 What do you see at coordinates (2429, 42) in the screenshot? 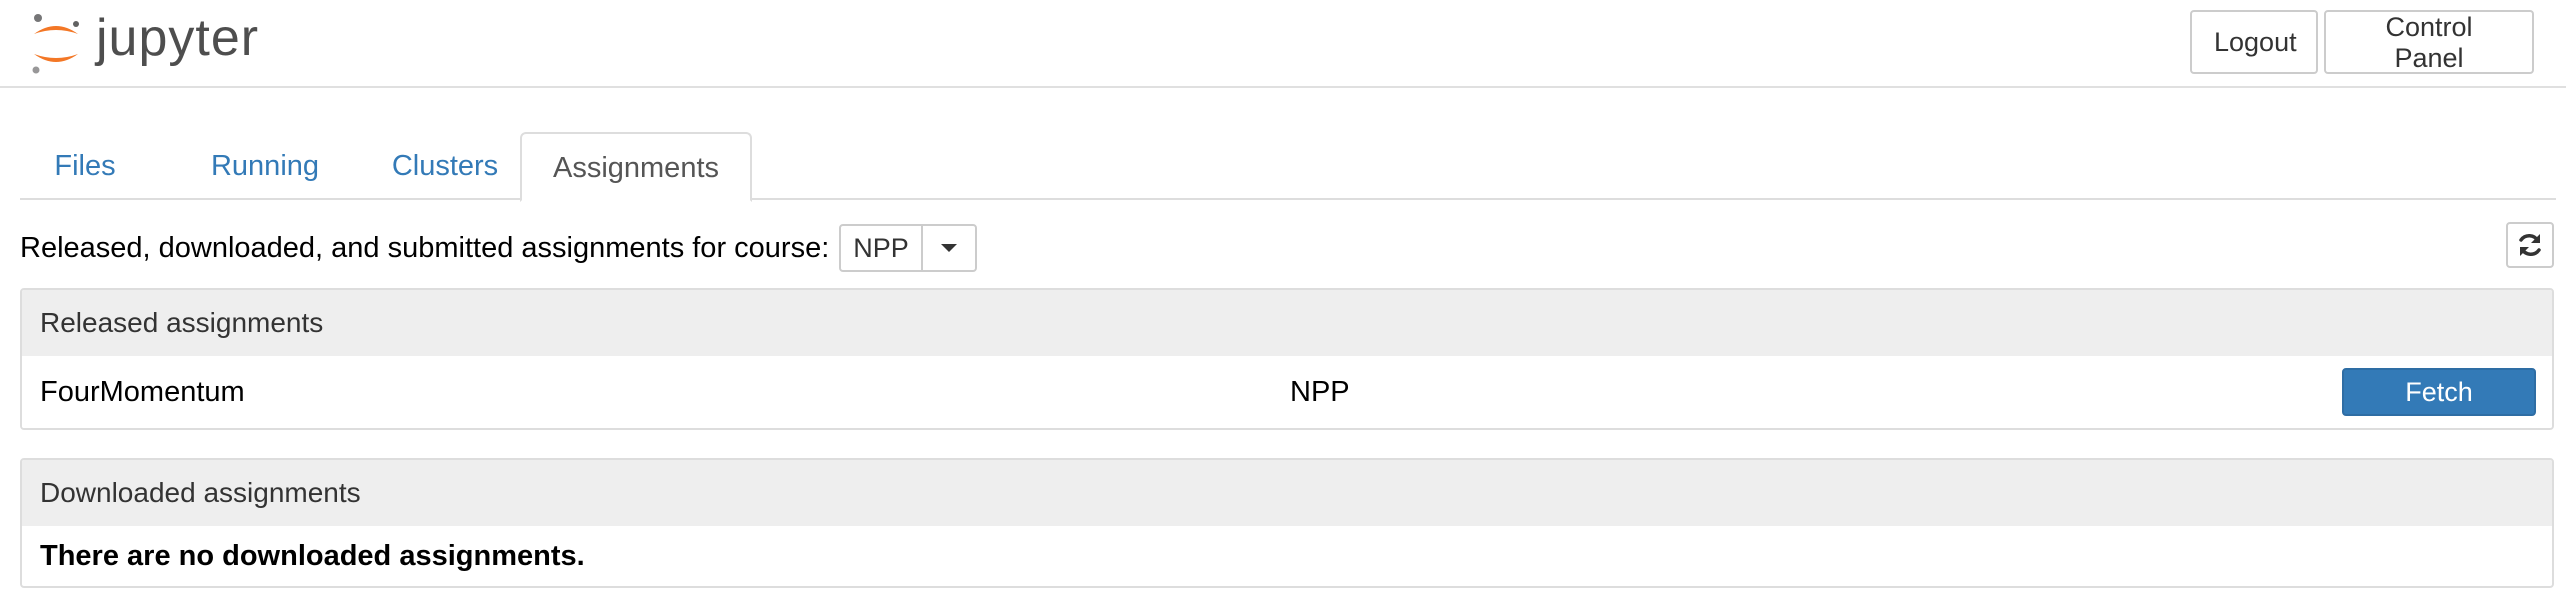
I see `control-panel-button: Control Panel` at bounding box center [2429, 42].